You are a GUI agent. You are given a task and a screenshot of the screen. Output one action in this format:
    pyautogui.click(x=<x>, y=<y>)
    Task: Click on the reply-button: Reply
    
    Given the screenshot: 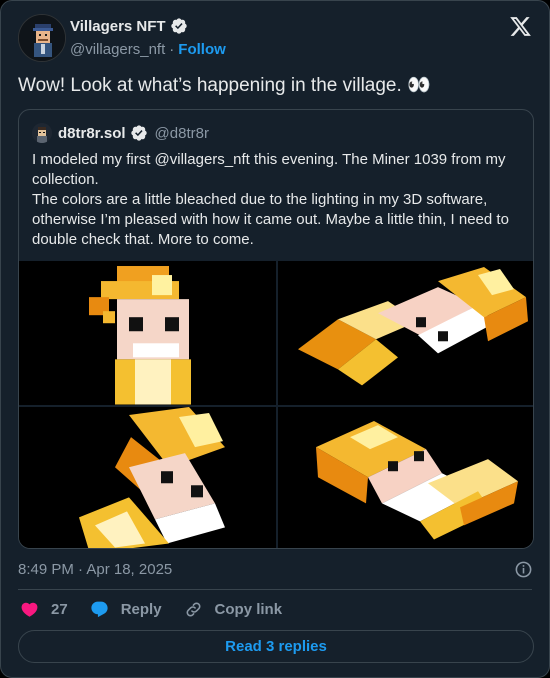 What is the action you would take?
    pyautogui.click(x=126, y=609)
    